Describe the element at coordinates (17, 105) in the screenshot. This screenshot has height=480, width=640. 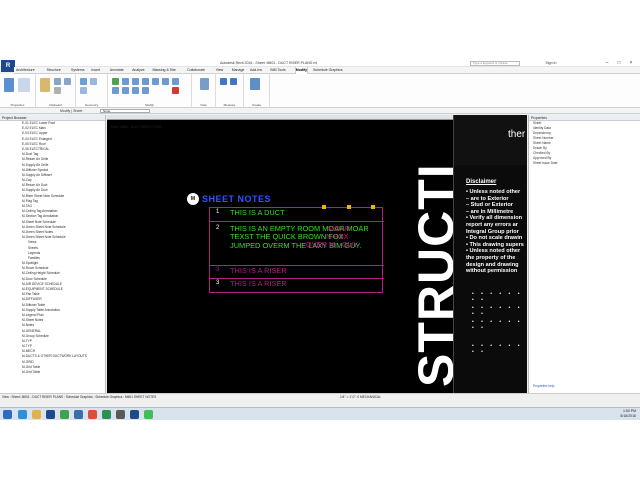
I see `ribbon-group-label: Properties` at that location.